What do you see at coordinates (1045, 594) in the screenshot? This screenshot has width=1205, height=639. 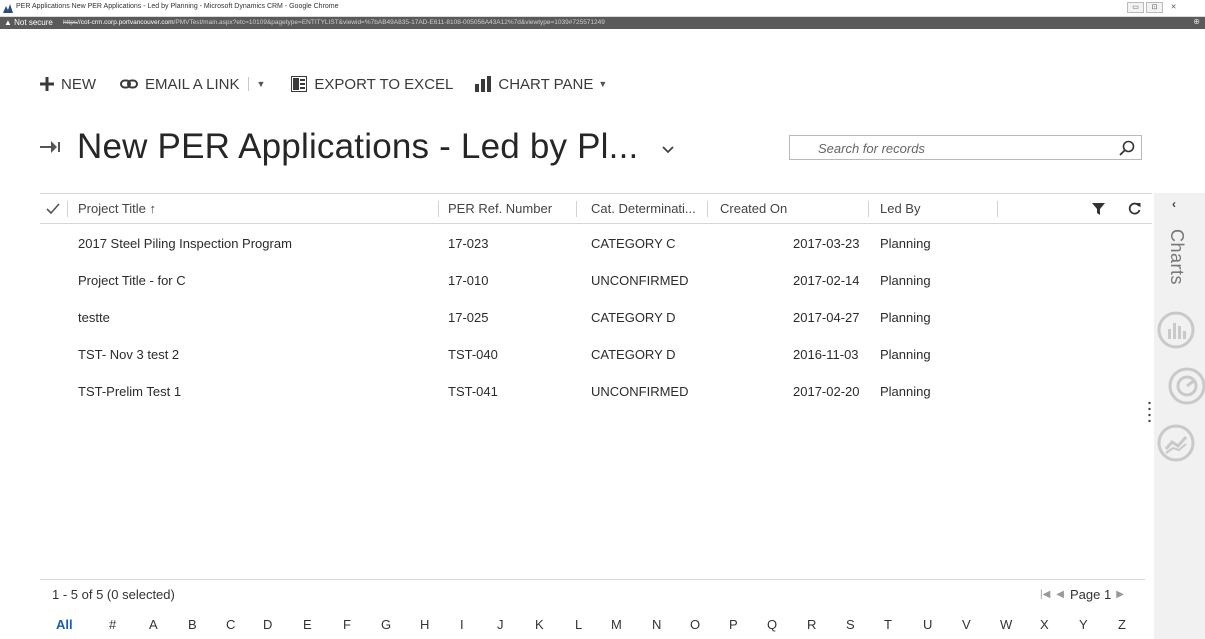 I see `first-page-icon: |◀` at bounding box center [1045, 594].